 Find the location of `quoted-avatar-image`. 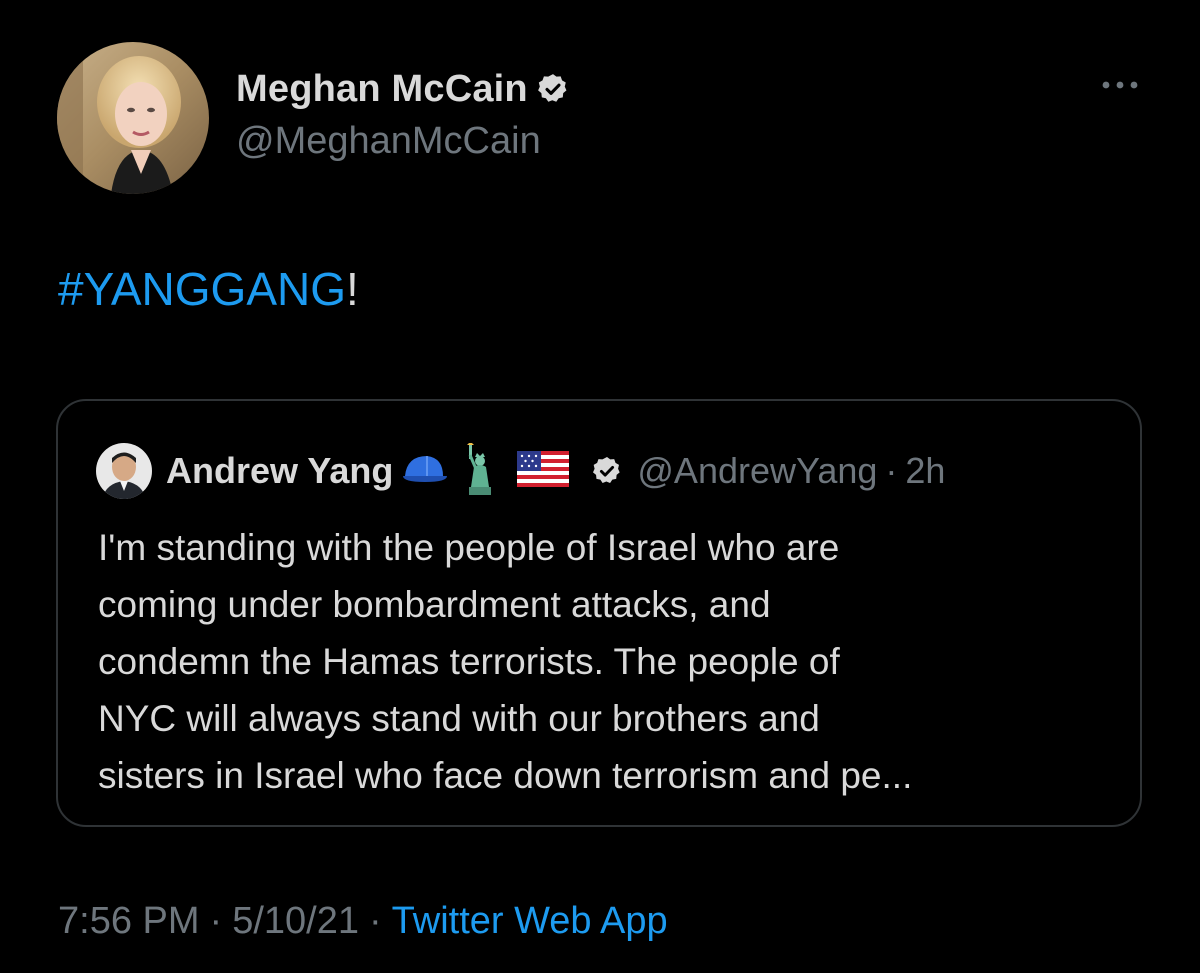

quoted-avatar-image is located at coordinates (124, 471).